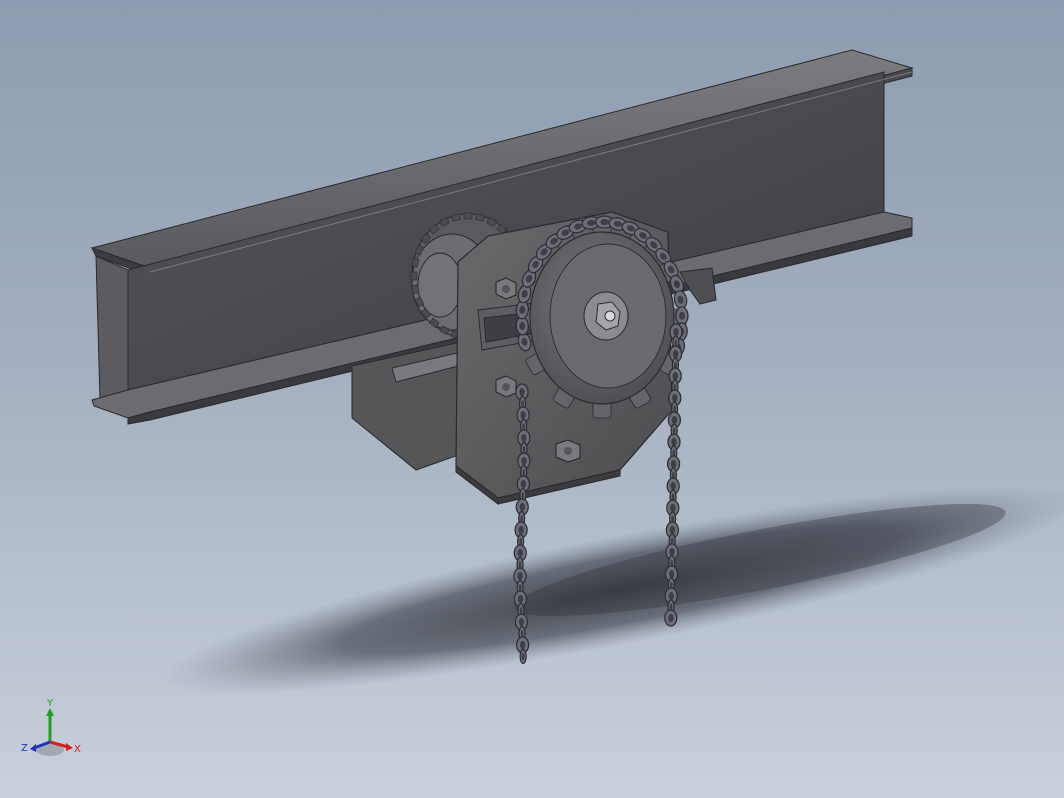 This screenshot has width=1064, height=798. What do you see at coordinates (506, 386) in the screenshot?
I see `bolt-middle` at bounding box center [506, 386].